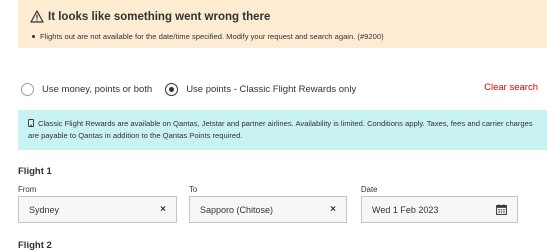 The height and width of the screenshot is (250, 547). Describe the element at coordinates (33, 36) in the screenshot. I see `bullet-icon` at that location.